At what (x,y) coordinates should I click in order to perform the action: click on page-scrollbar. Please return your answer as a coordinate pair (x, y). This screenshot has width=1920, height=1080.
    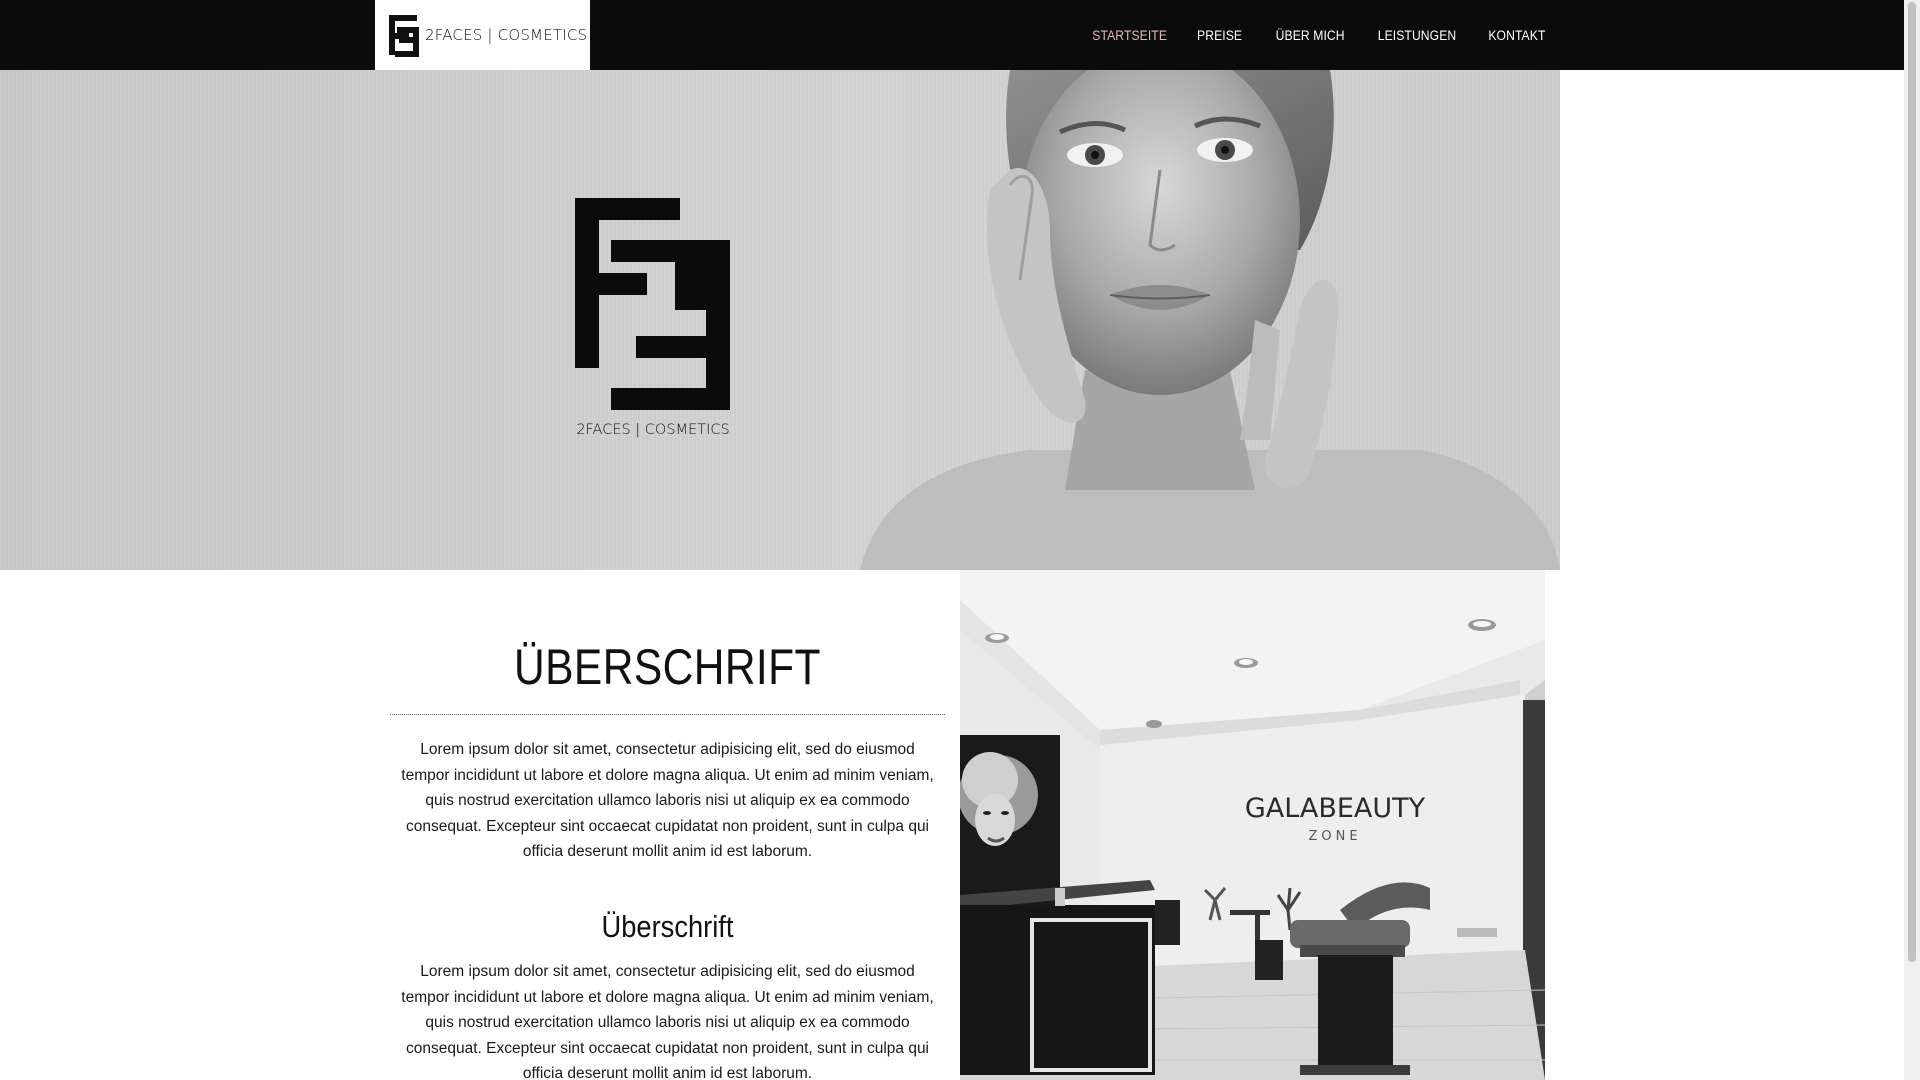
    Looking at the image, I should click on (1912, 540).